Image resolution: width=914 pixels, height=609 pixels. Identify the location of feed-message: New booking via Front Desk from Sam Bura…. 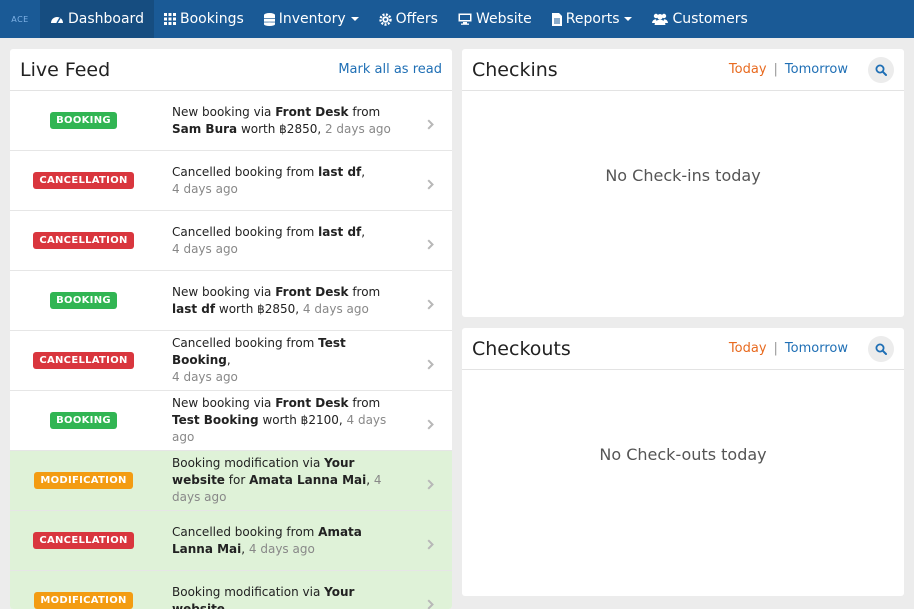
(287, 121).